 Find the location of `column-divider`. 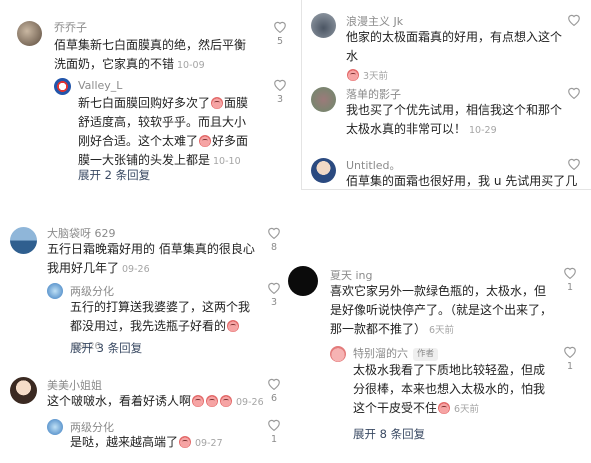

column-divider is located at coordinates (301, 95).